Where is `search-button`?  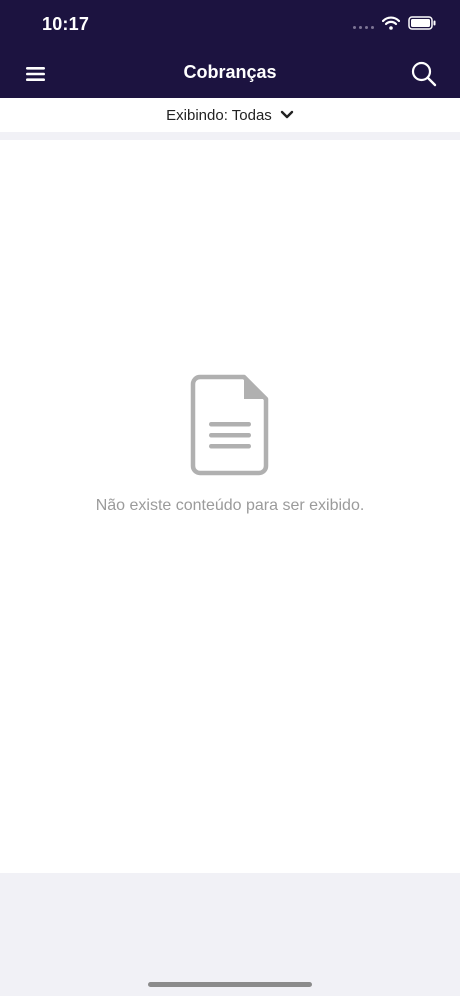 search-button is located at coordinates (424, 74).